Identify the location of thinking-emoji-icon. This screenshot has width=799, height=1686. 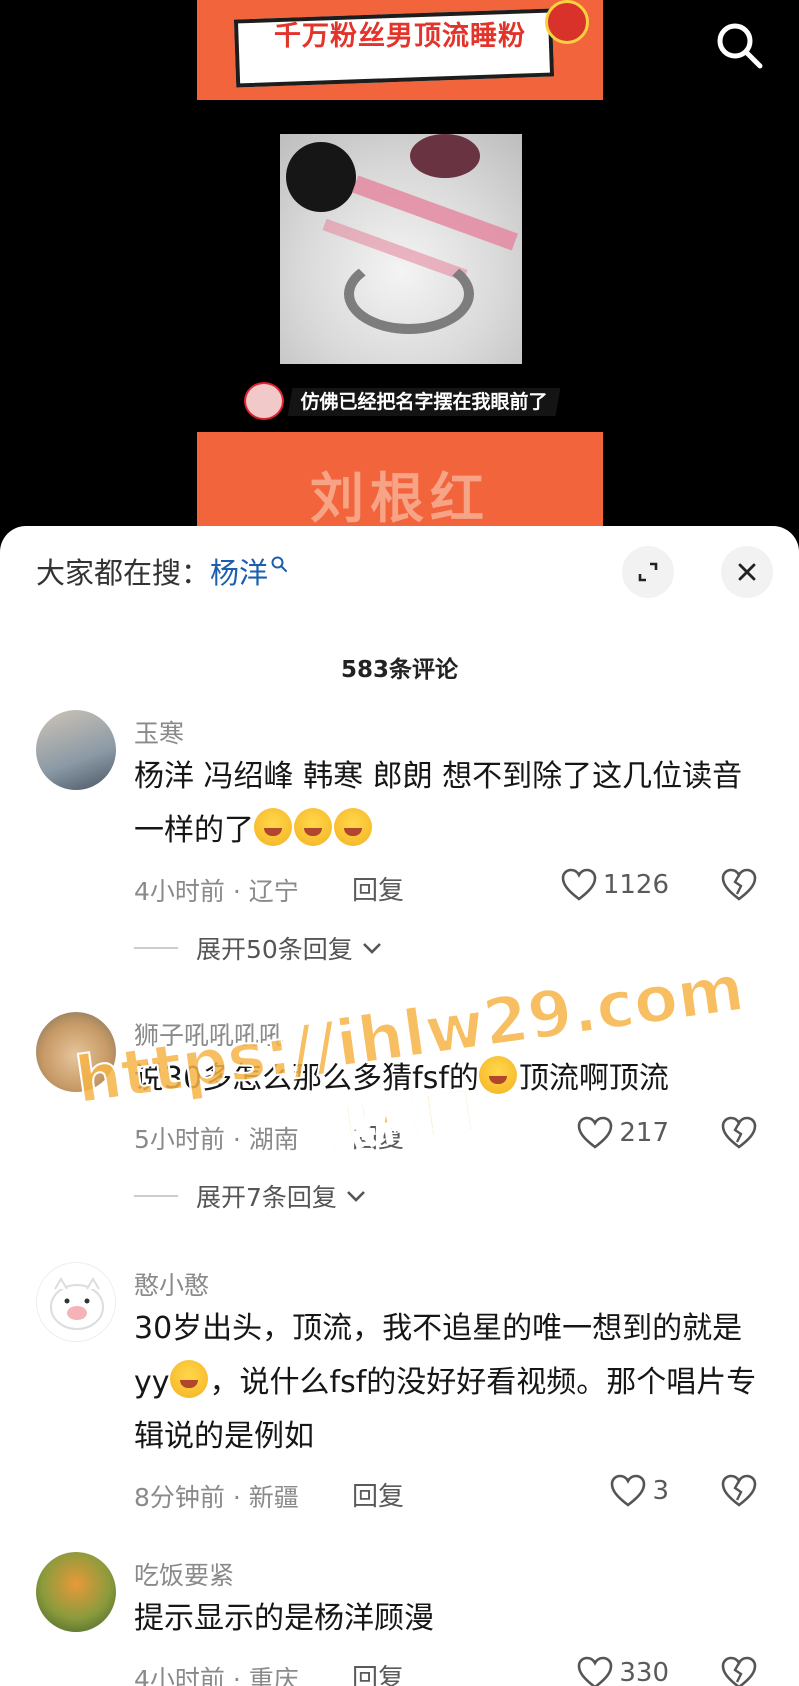
(497, 1075).